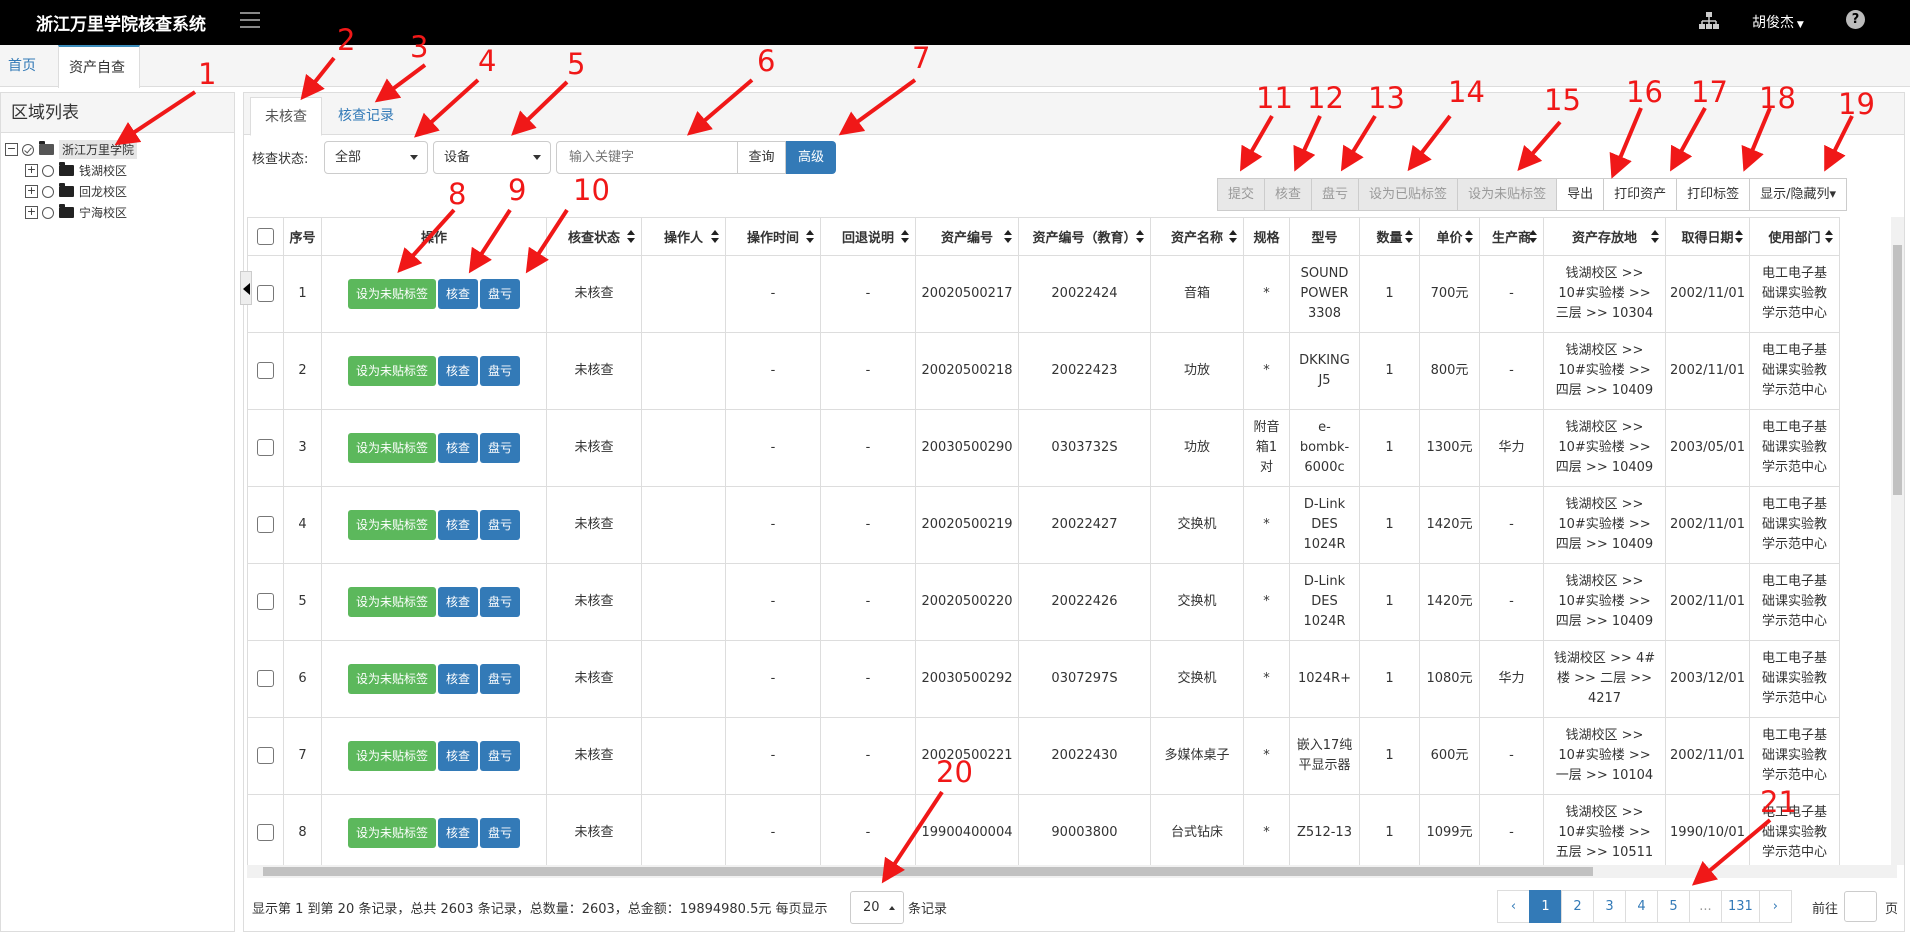 The height and width of the screenshot is (937, 1910). What do you see at coordinates (1408, 194) in the screenshot?
I see `set-tagged-button: 设为已贴标签` at bounding box center [1408, 194].